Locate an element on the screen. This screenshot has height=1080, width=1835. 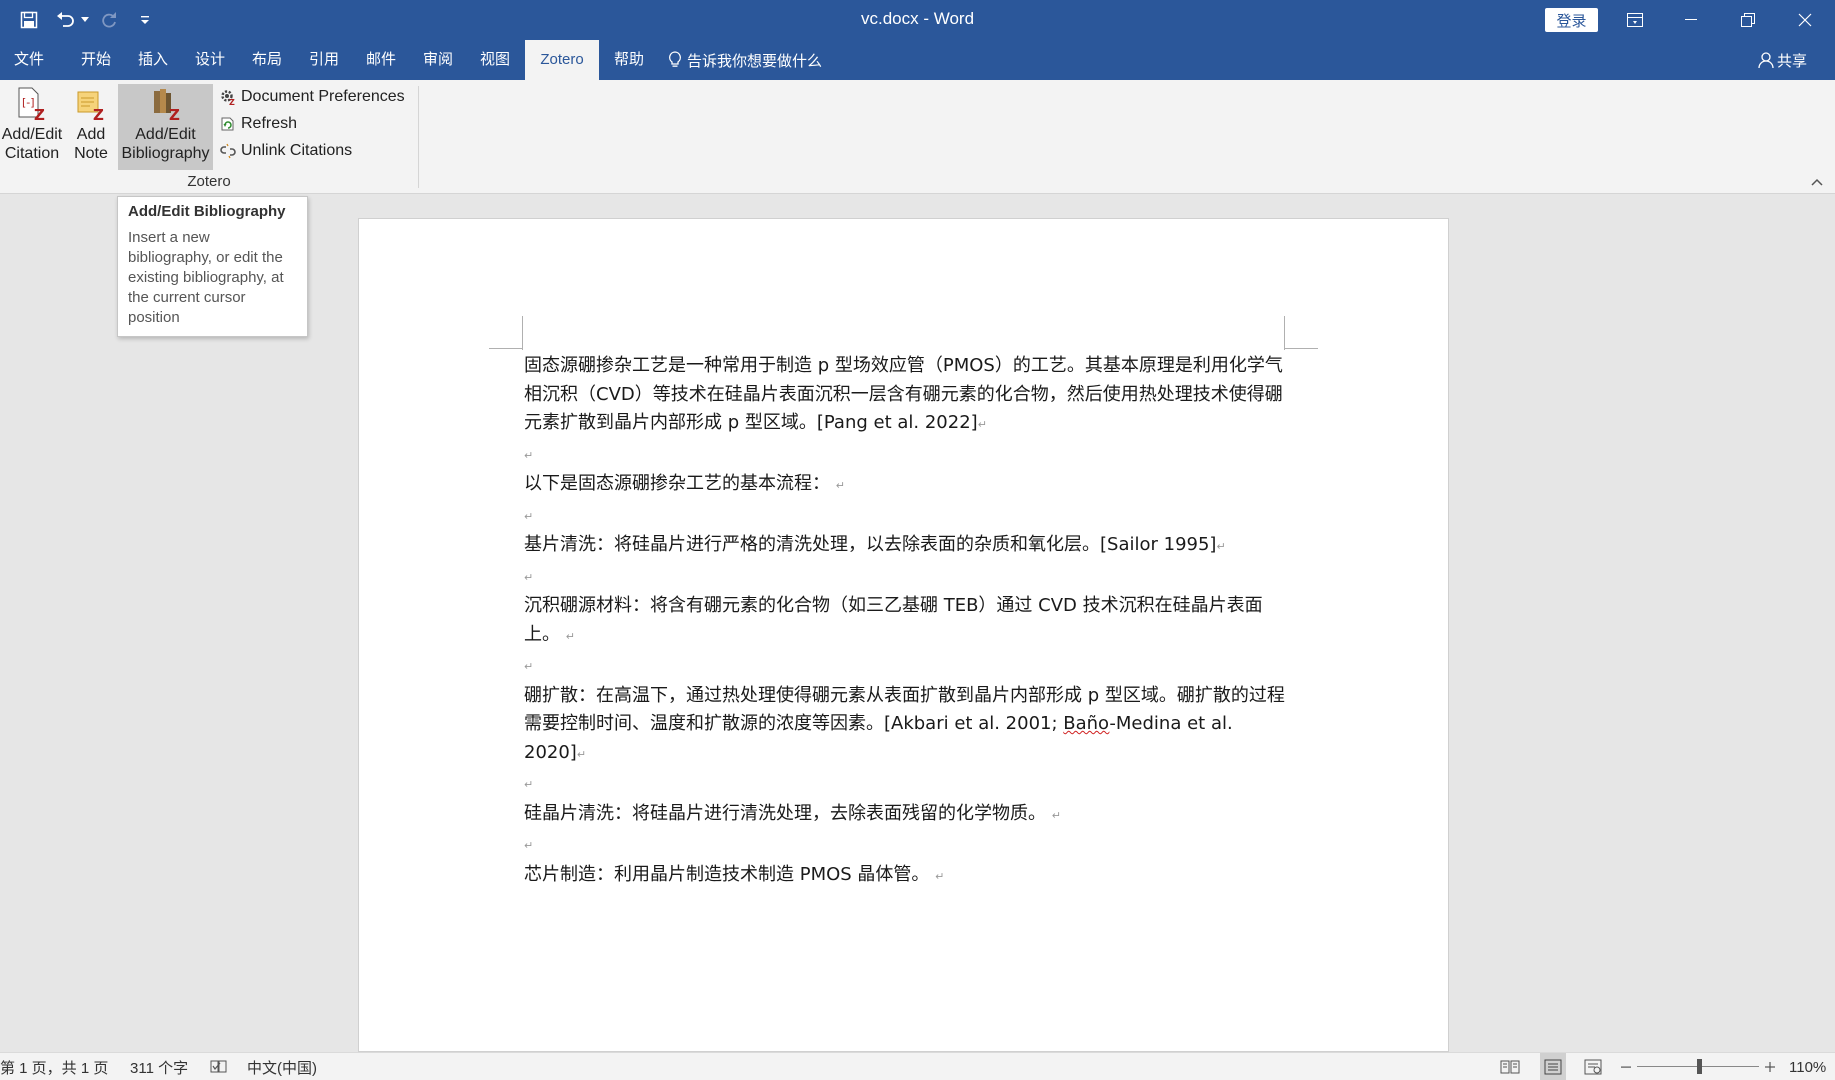
tab-file: 文件 is located at coordinates (29, 60).